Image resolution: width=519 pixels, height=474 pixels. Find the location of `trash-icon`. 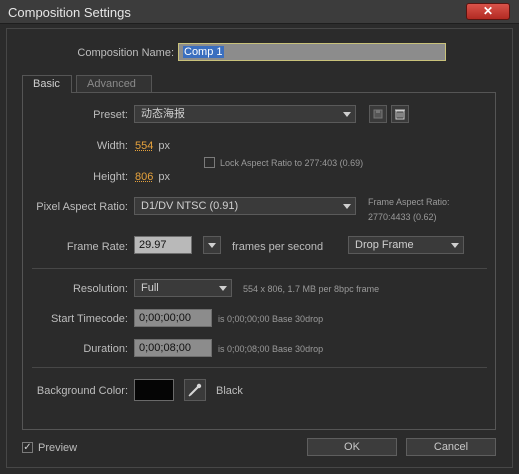

trash-icon is located at coordinates (400, 114).